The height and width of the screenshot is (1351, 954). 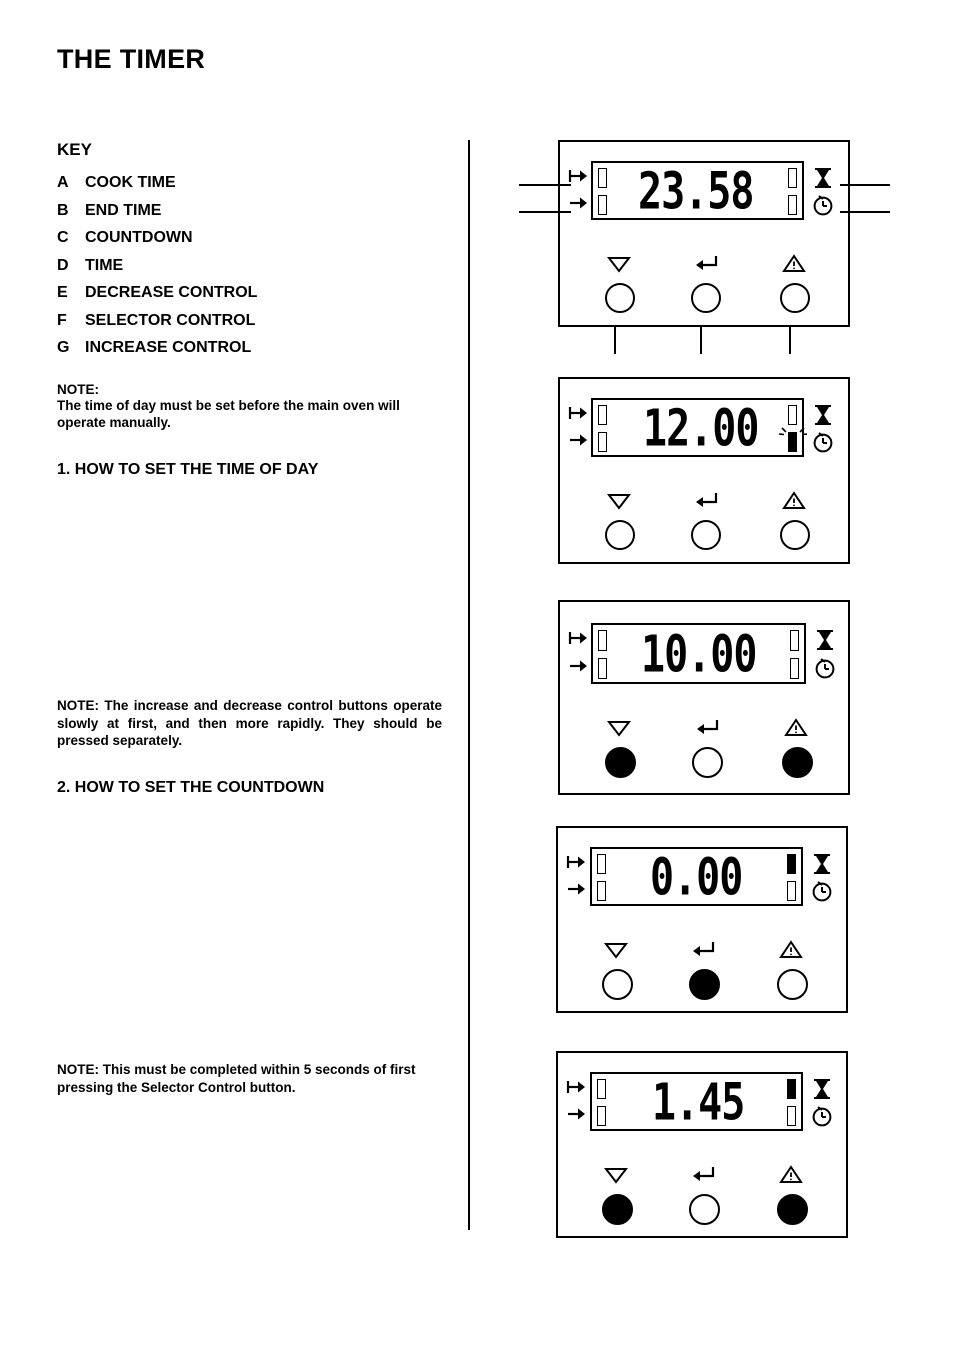 I want to click on lcd-value-2: 12.00, so click(x=701, y=429).